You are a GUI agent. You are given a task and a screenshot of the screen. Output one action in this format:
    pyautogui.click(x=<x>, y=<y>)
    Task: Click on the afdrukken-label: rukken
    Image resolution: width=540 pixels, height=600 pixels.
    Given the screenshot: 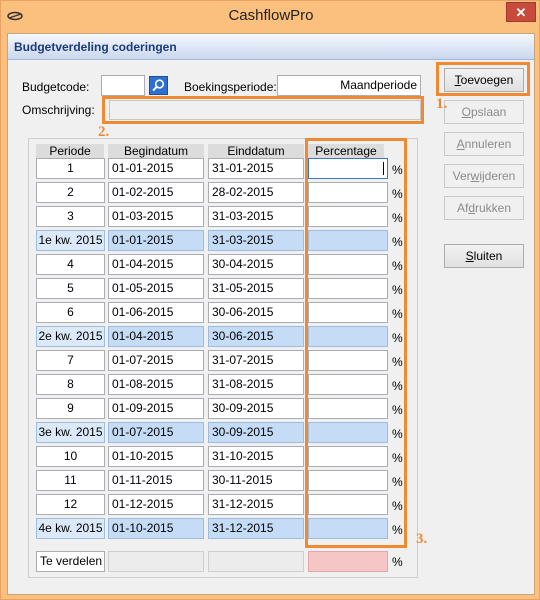 What is the action you would take?
    pyautogui.click(x=493, y=208)
    